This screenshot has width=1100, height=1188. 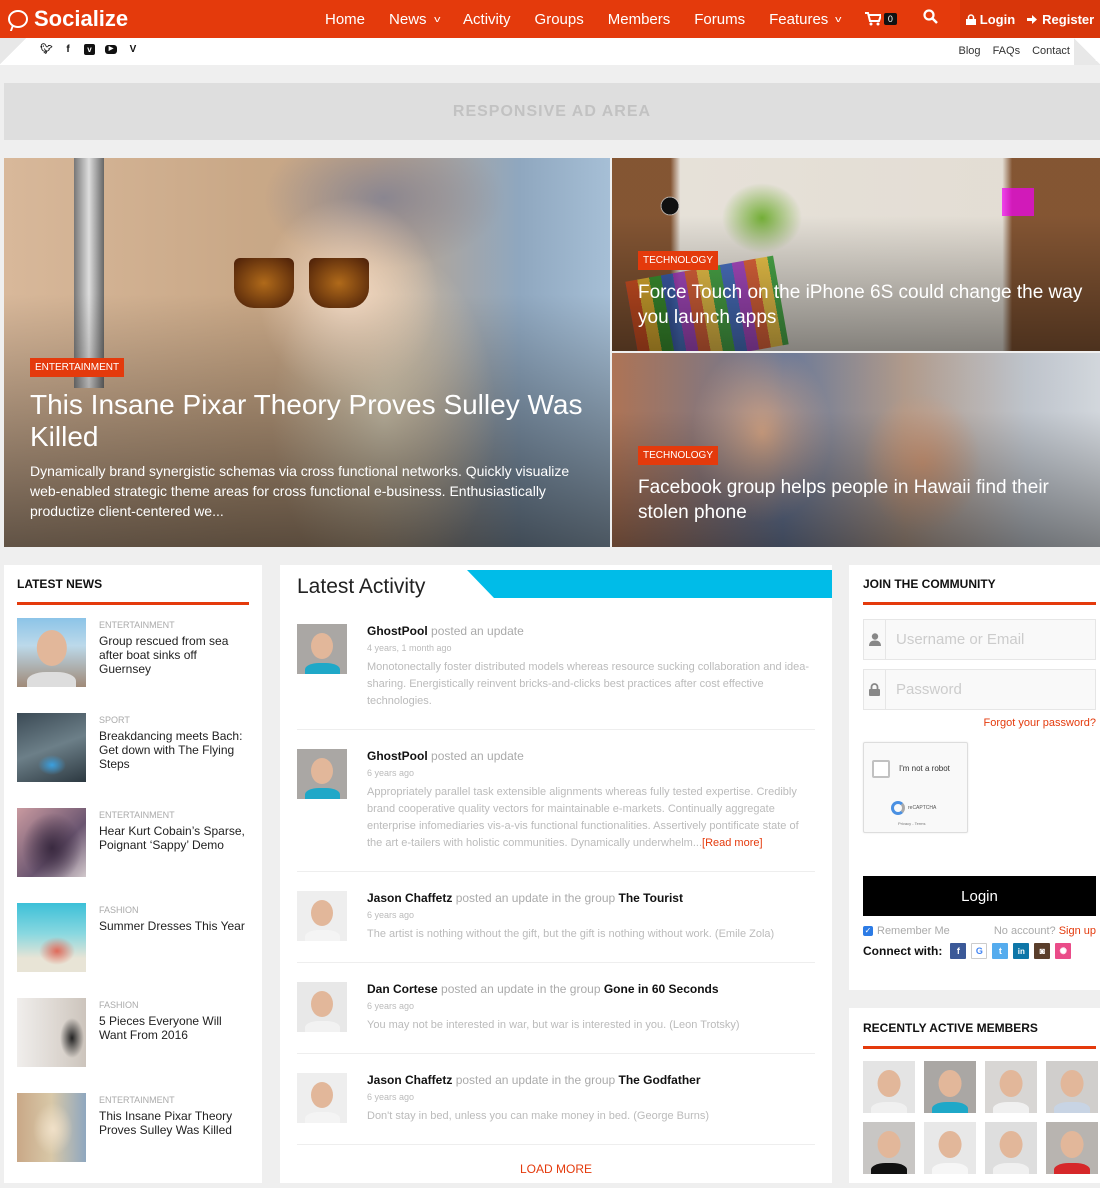 I want to click on nav-forums: Forums, so click(x=719, y=19).